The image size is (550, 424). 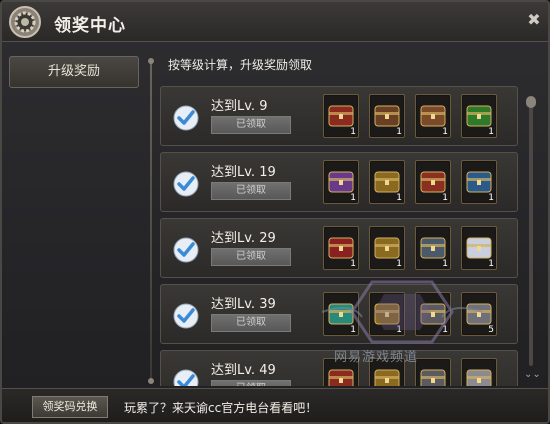 I want to click on scrollbar-thumb, so click(x=531, y=102).